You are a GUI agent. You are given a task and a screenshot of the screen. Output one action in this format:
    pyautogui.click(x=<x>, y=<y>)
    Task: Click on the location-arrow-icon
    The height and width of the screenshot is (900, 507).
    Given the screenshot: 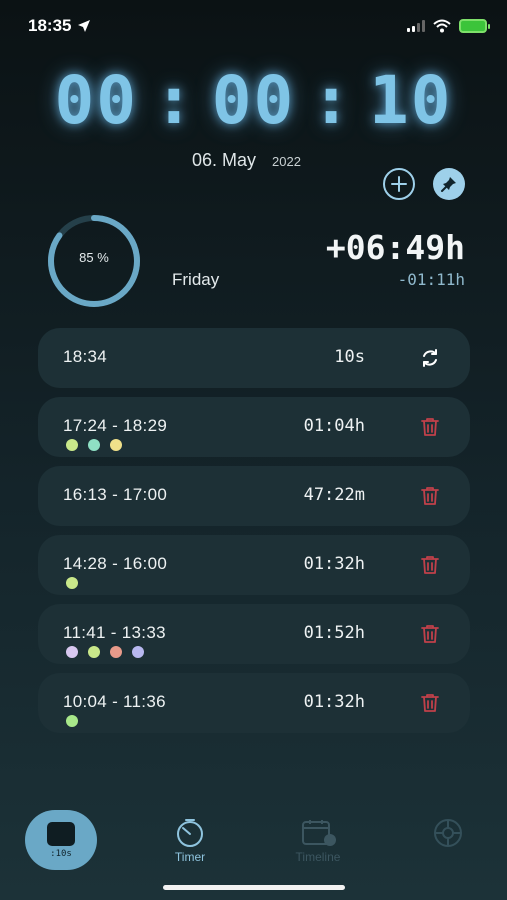 What is the action you would take?
    pyautogui.click(x=84, y=26)
    